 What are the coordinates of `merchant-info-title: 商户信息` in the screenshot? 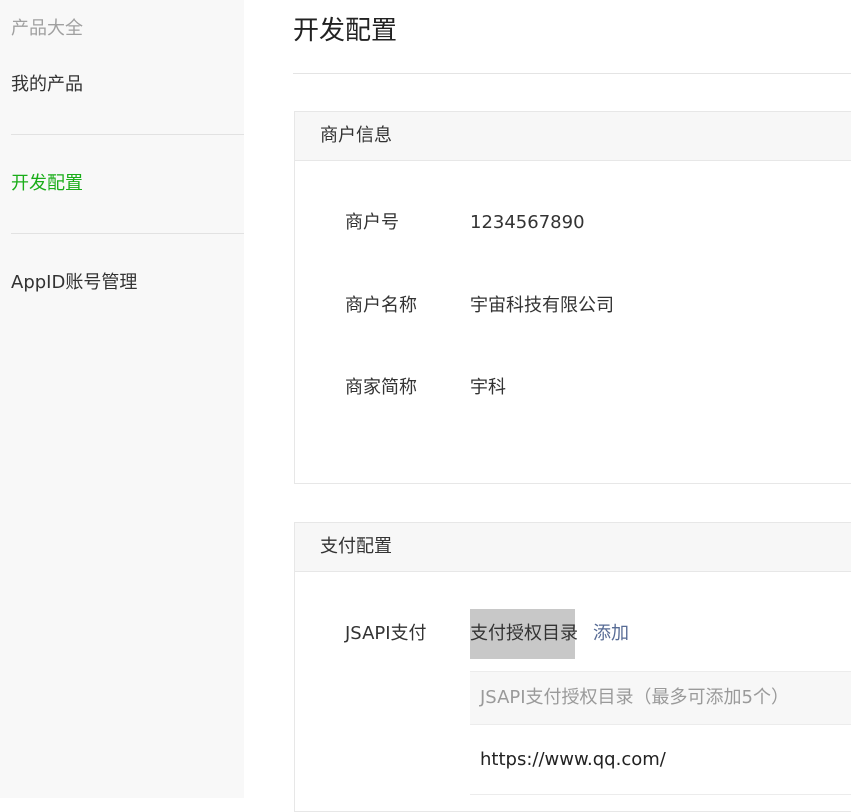 It's located at (356, 135).